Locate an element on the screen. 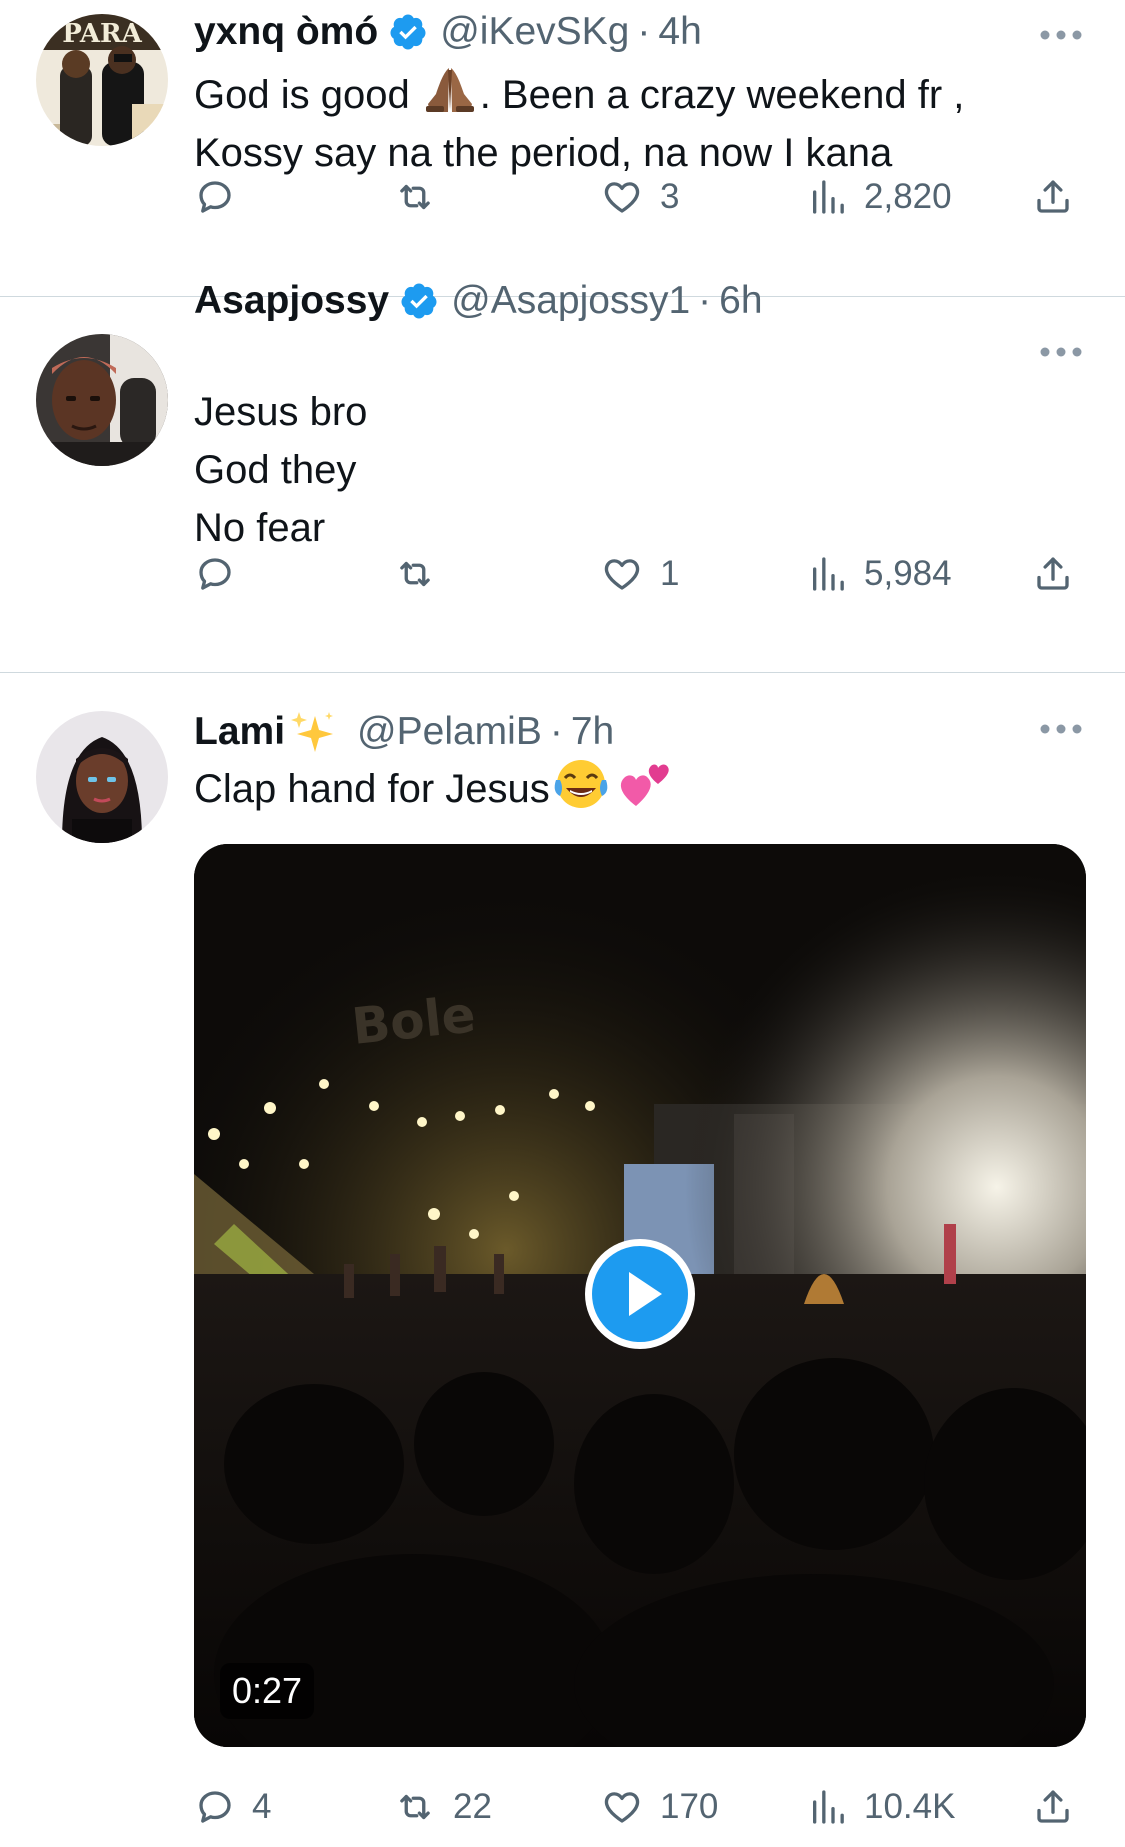 This screenshot has height=1847, width=1125. tweet-actions: 3 2,820 is located at coordinates (562, 197).